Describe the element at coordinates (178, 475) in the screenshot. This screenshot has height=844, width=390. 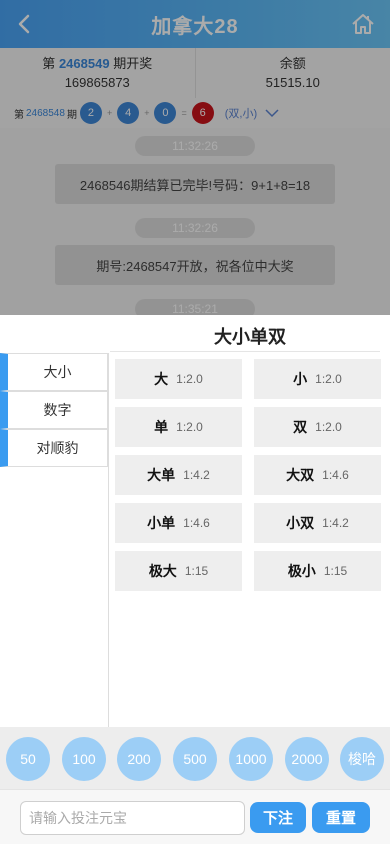
I see `bet-option: 大单 1:4.2` at that location.